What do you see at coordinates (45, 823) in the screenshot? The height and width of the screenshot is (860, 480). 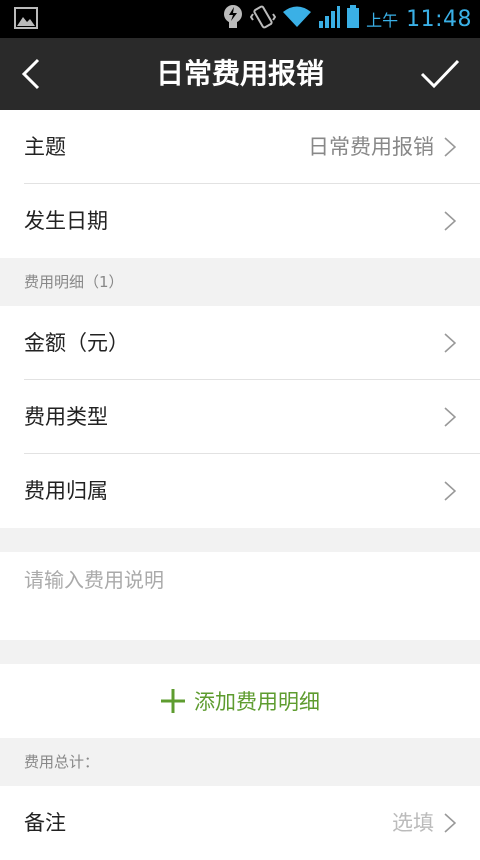 I see `remark-label: 备注` at bounding box center [45, 823].